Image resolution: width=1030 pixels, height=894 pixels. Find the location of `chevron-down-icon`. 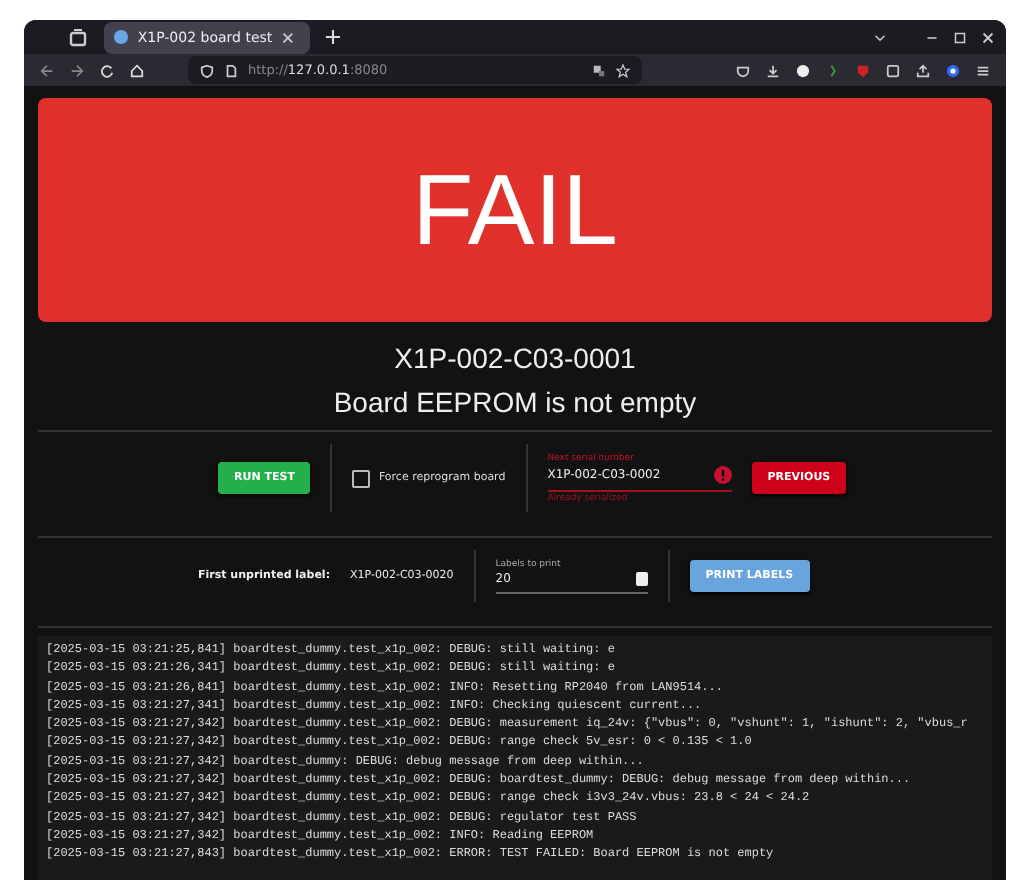

chevron-down-icon is located at coordinates (880, 37).